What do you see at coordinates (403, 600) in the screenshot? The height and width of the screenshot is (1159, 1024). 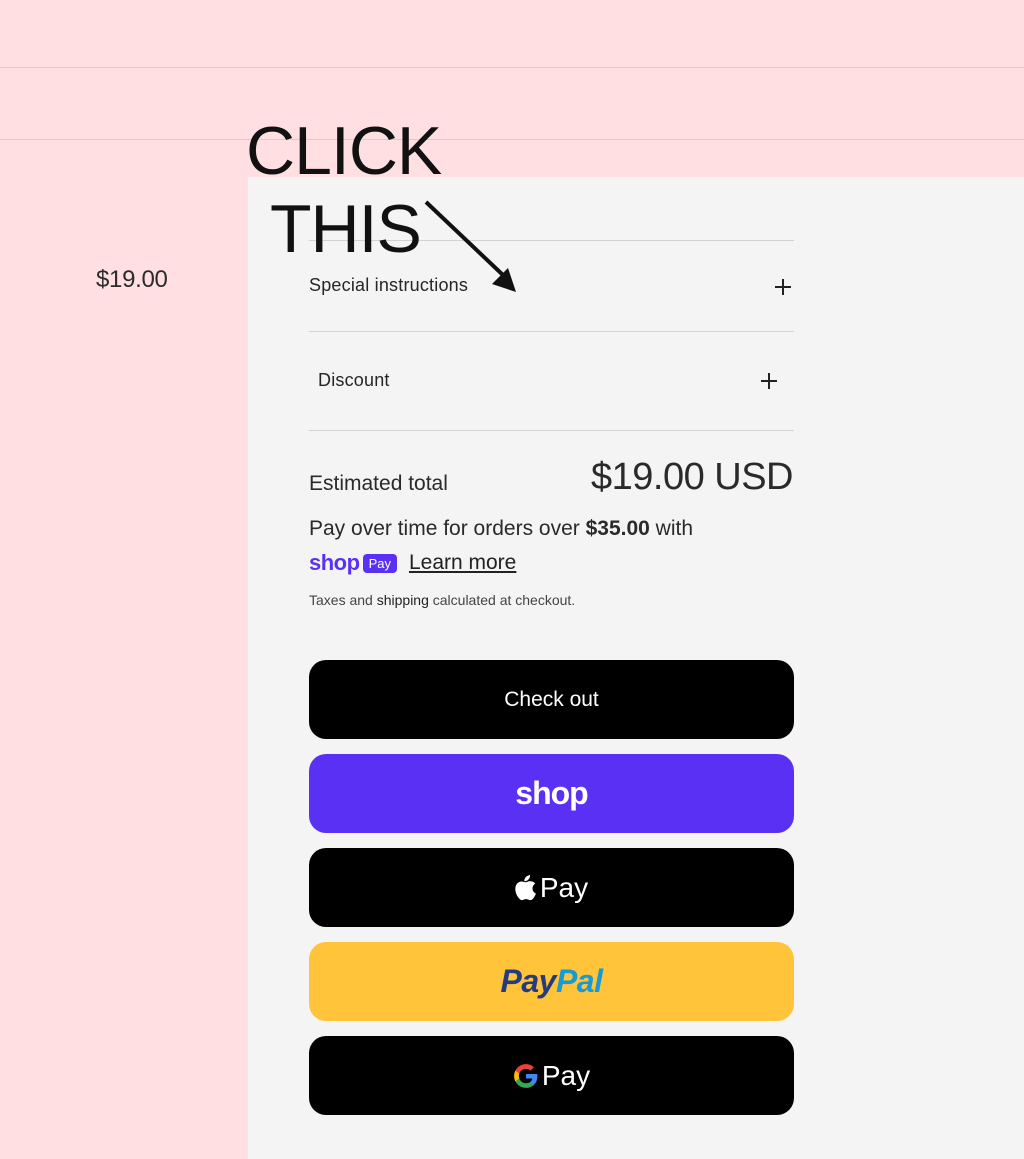 I see `shipping-link: shipping` at bounding box center [403, 600].